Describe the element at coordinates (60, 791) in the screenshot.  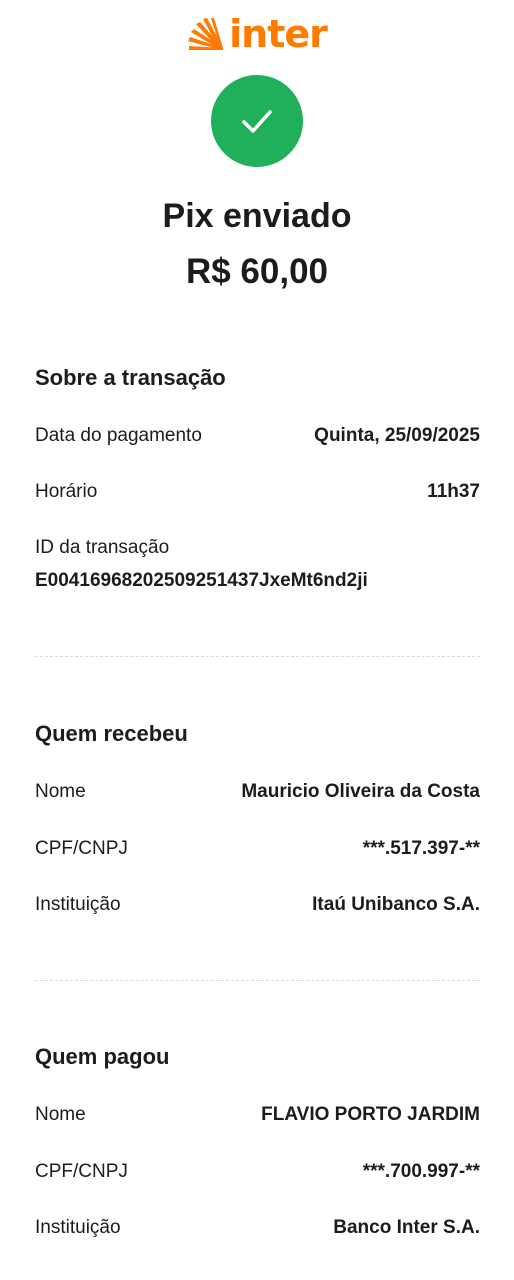
I see `receiver-name-label: Nome` at that location.